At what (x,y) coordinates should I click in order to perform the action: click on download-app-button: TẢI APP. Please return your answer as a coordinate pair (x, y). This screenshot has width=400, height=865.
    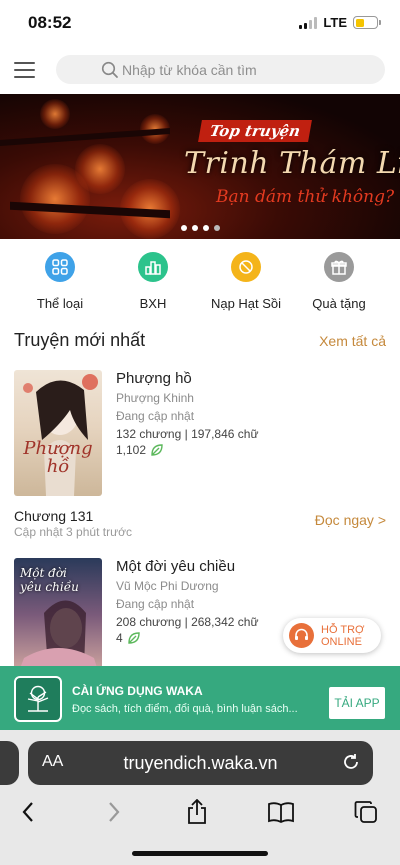
    Looking at the image, I should click on (357, 703).